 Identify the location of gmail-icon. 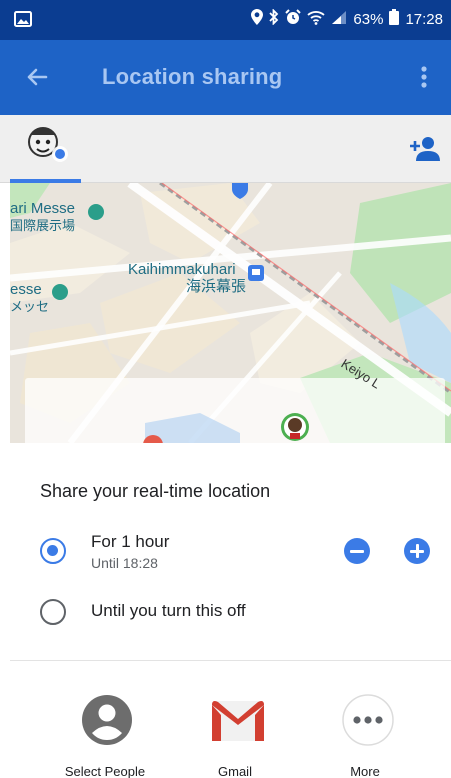
(237, 720).